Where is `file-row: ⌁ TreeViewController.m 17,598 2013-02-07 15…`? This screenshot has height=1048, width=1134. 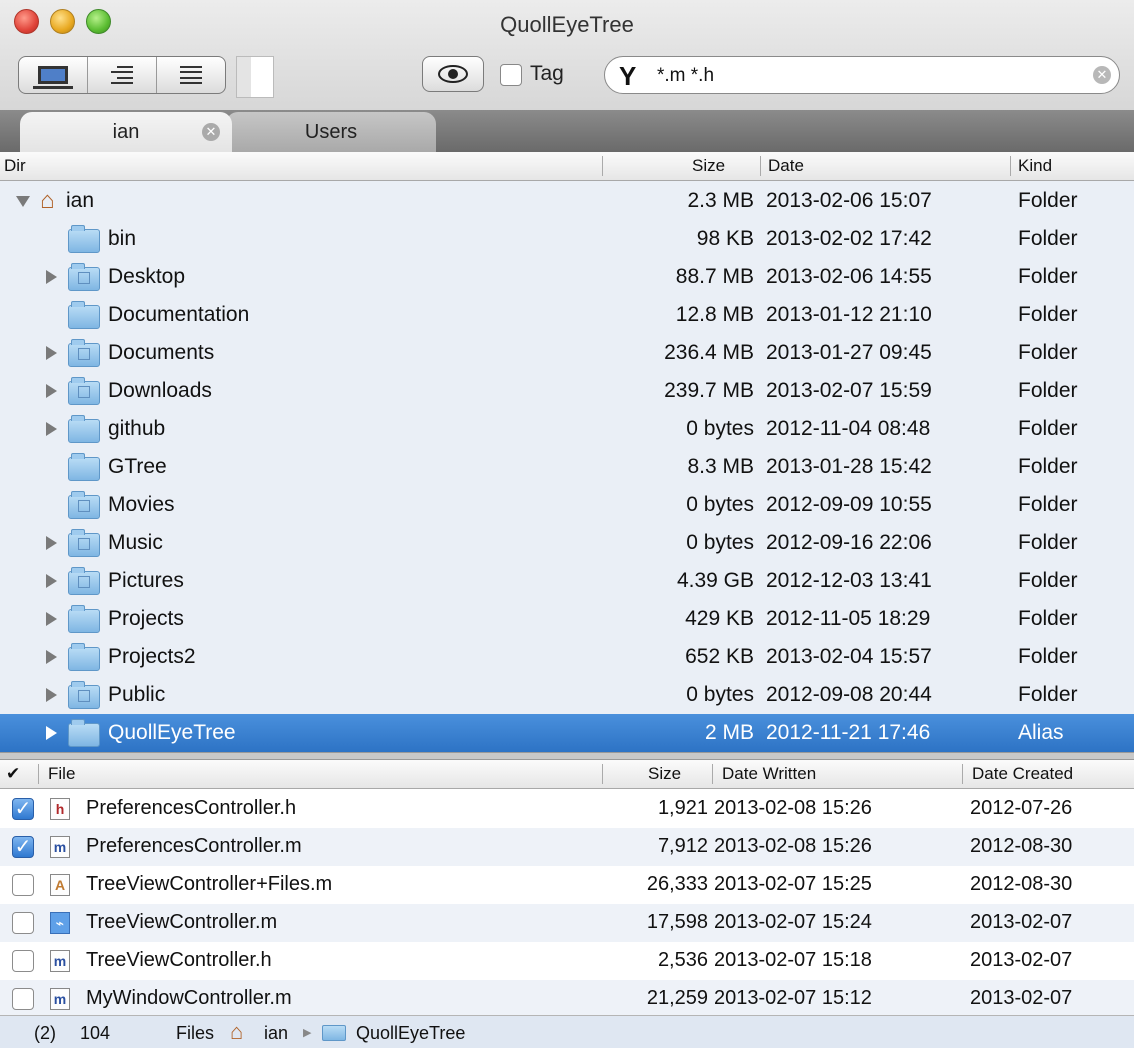
file-row: ⌁ TreeViewController.m 17,598 2013-02-07 15… is located at coordinates (567, 923).